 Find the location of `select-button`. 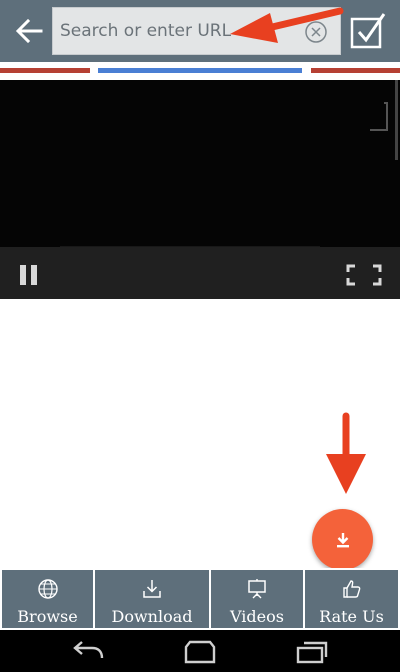

select-button is located at coordinates (368, 31).